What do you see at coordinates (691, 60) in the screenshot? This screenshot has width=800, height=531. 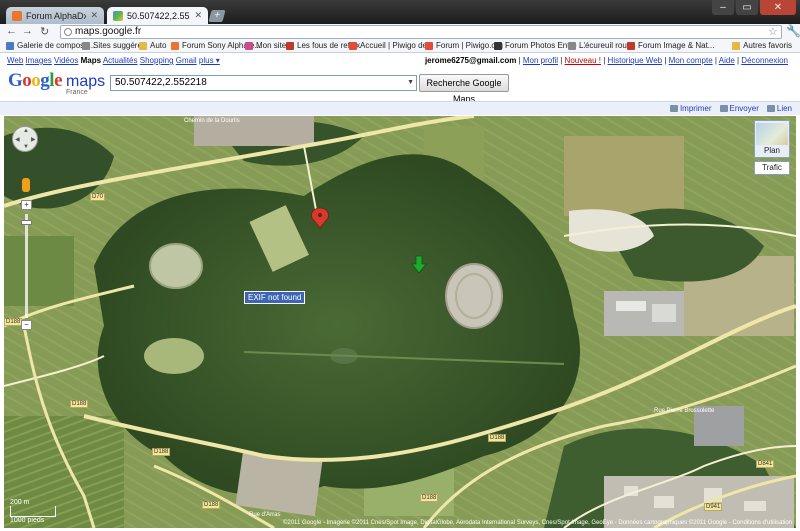 I see `account-link: Mon compte` at bounding box center [691, 60].